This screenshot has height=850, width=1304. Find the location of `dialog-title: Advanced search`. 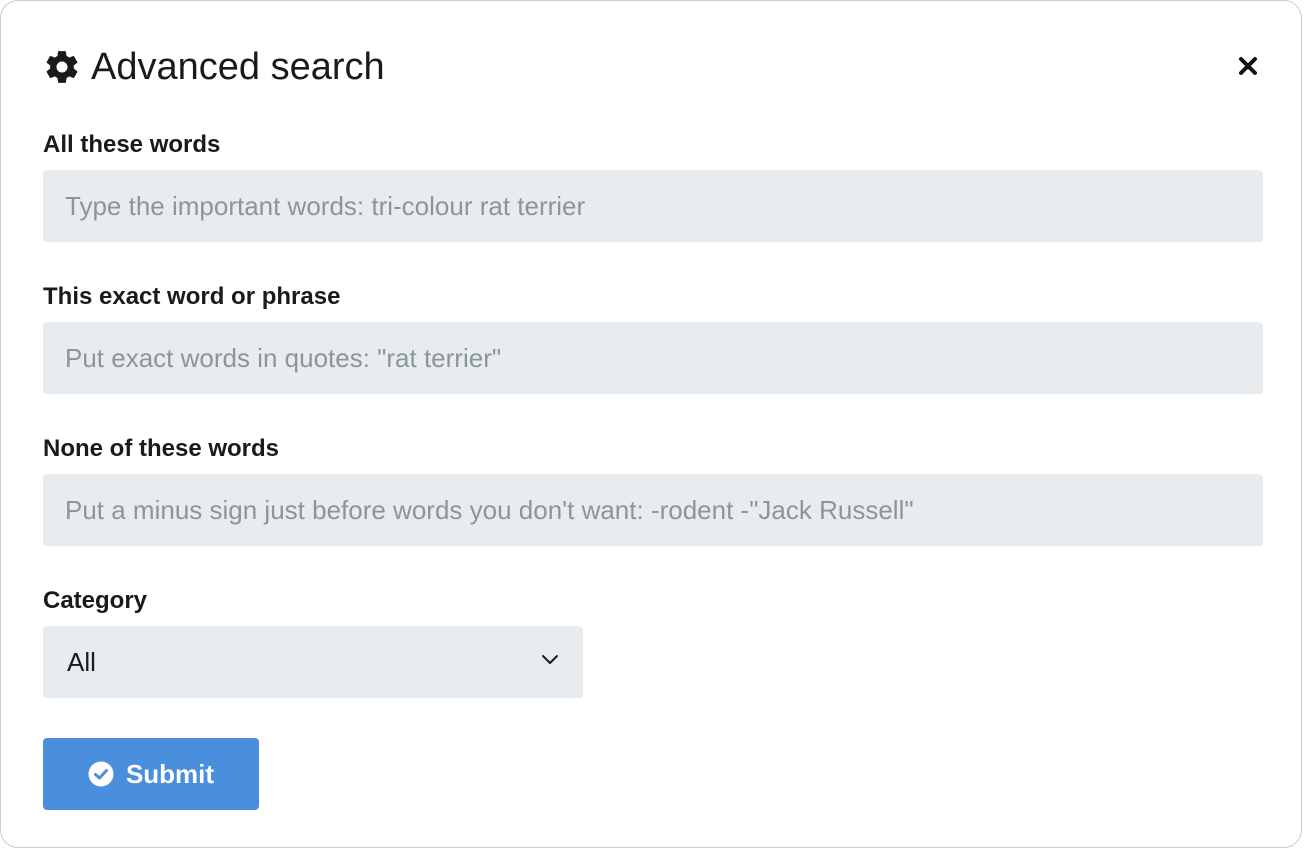

dialog-title: Advanced search is located at coordinates (238, 66).